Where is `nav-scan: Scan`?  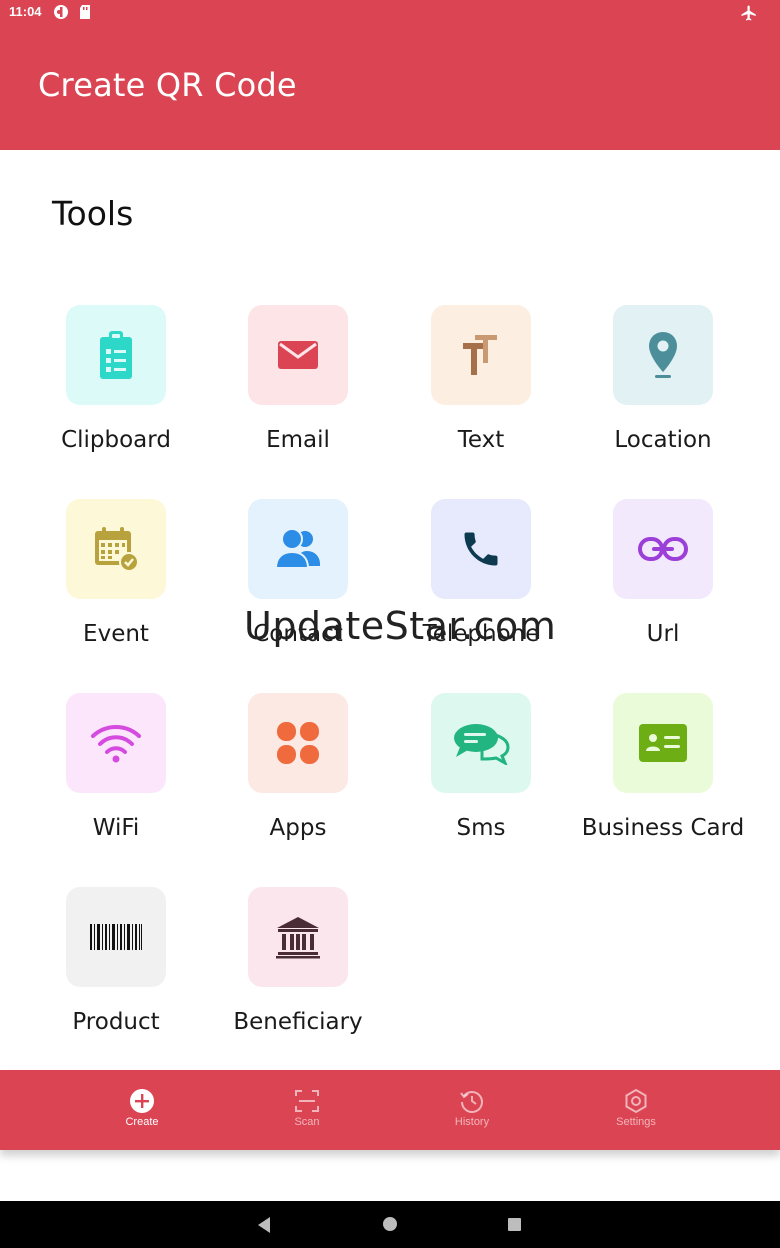 nav-scan: Scan is located at coordinates (307, 1113).